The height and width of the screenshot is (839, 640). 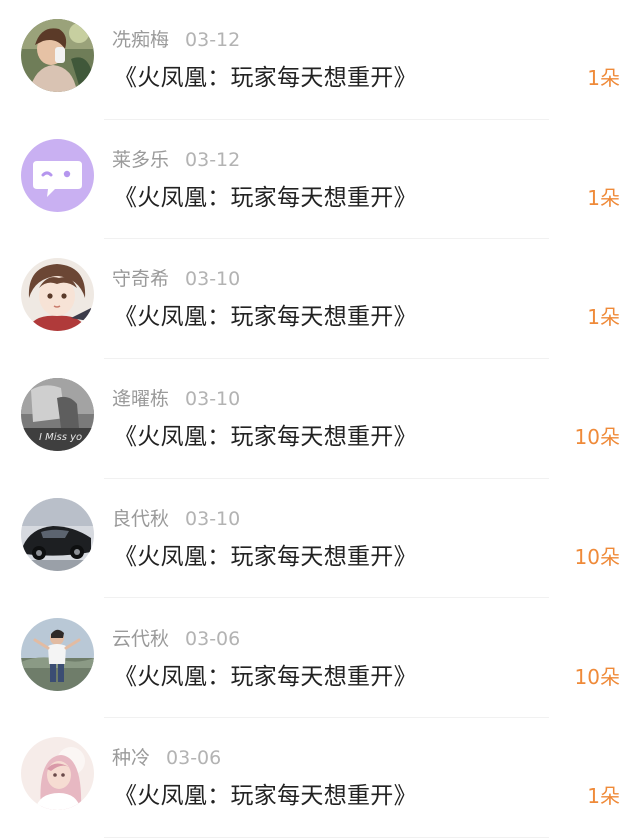 What do you see at coordinates (320, 419) in the screenshot?
I see `list-item: I Miss yo 逄曜栋 03-10 《火凤凰：玩家每天想重开》 10朵` at bounding box center [320, 419].